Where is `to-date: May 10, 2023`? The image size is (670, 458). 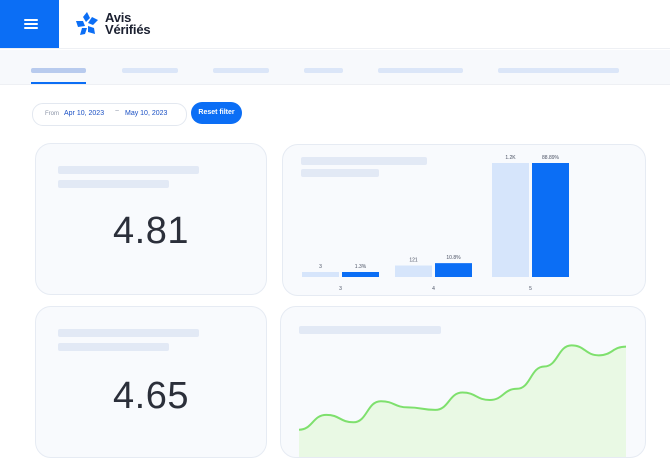
to-date: May 10, 2023 is located at coordinates (146, 113).